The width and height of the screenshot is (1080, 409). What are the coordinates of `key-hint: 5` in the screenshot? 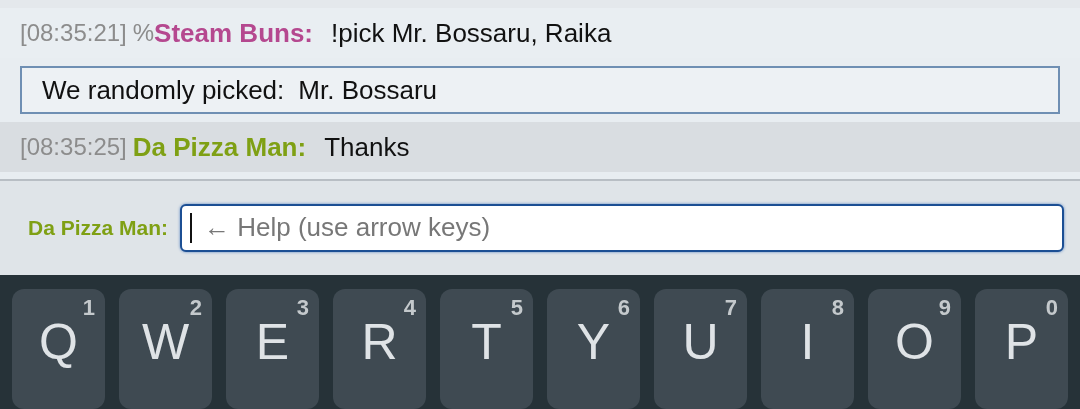 It's located at (516, 308).